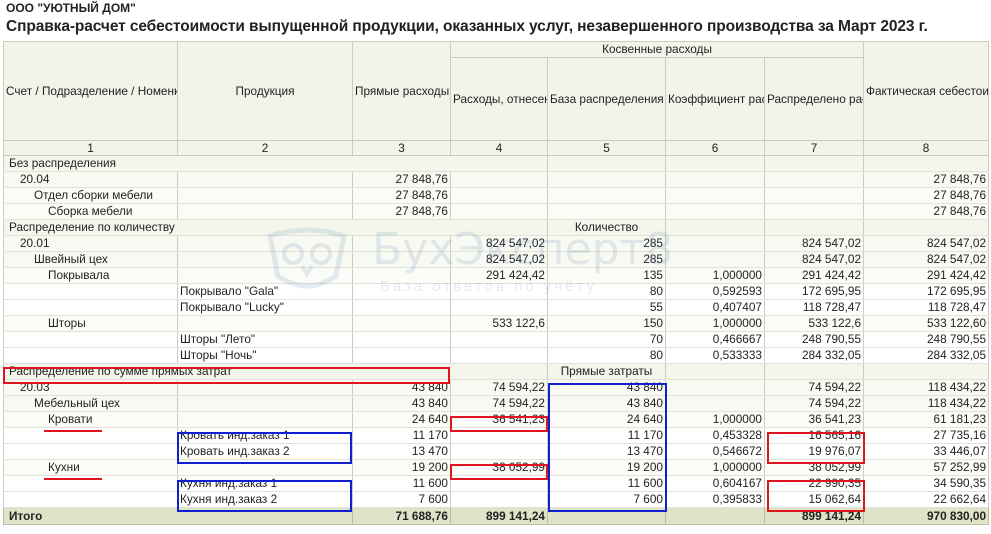  Describe the element at coordinates (715, 307) in the screenshot. I see `table-cell: 0,407407` at that location.